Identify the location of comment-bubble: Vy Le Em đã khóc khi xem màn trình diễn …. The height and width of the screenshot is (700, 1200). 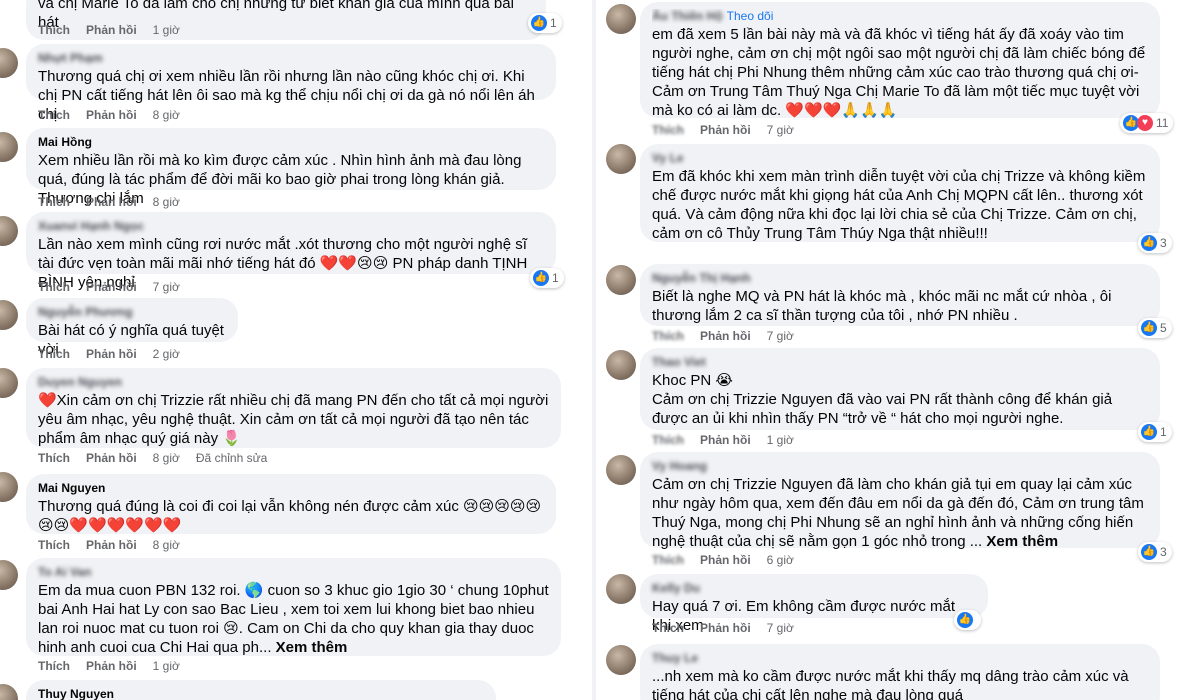
(900, 193).